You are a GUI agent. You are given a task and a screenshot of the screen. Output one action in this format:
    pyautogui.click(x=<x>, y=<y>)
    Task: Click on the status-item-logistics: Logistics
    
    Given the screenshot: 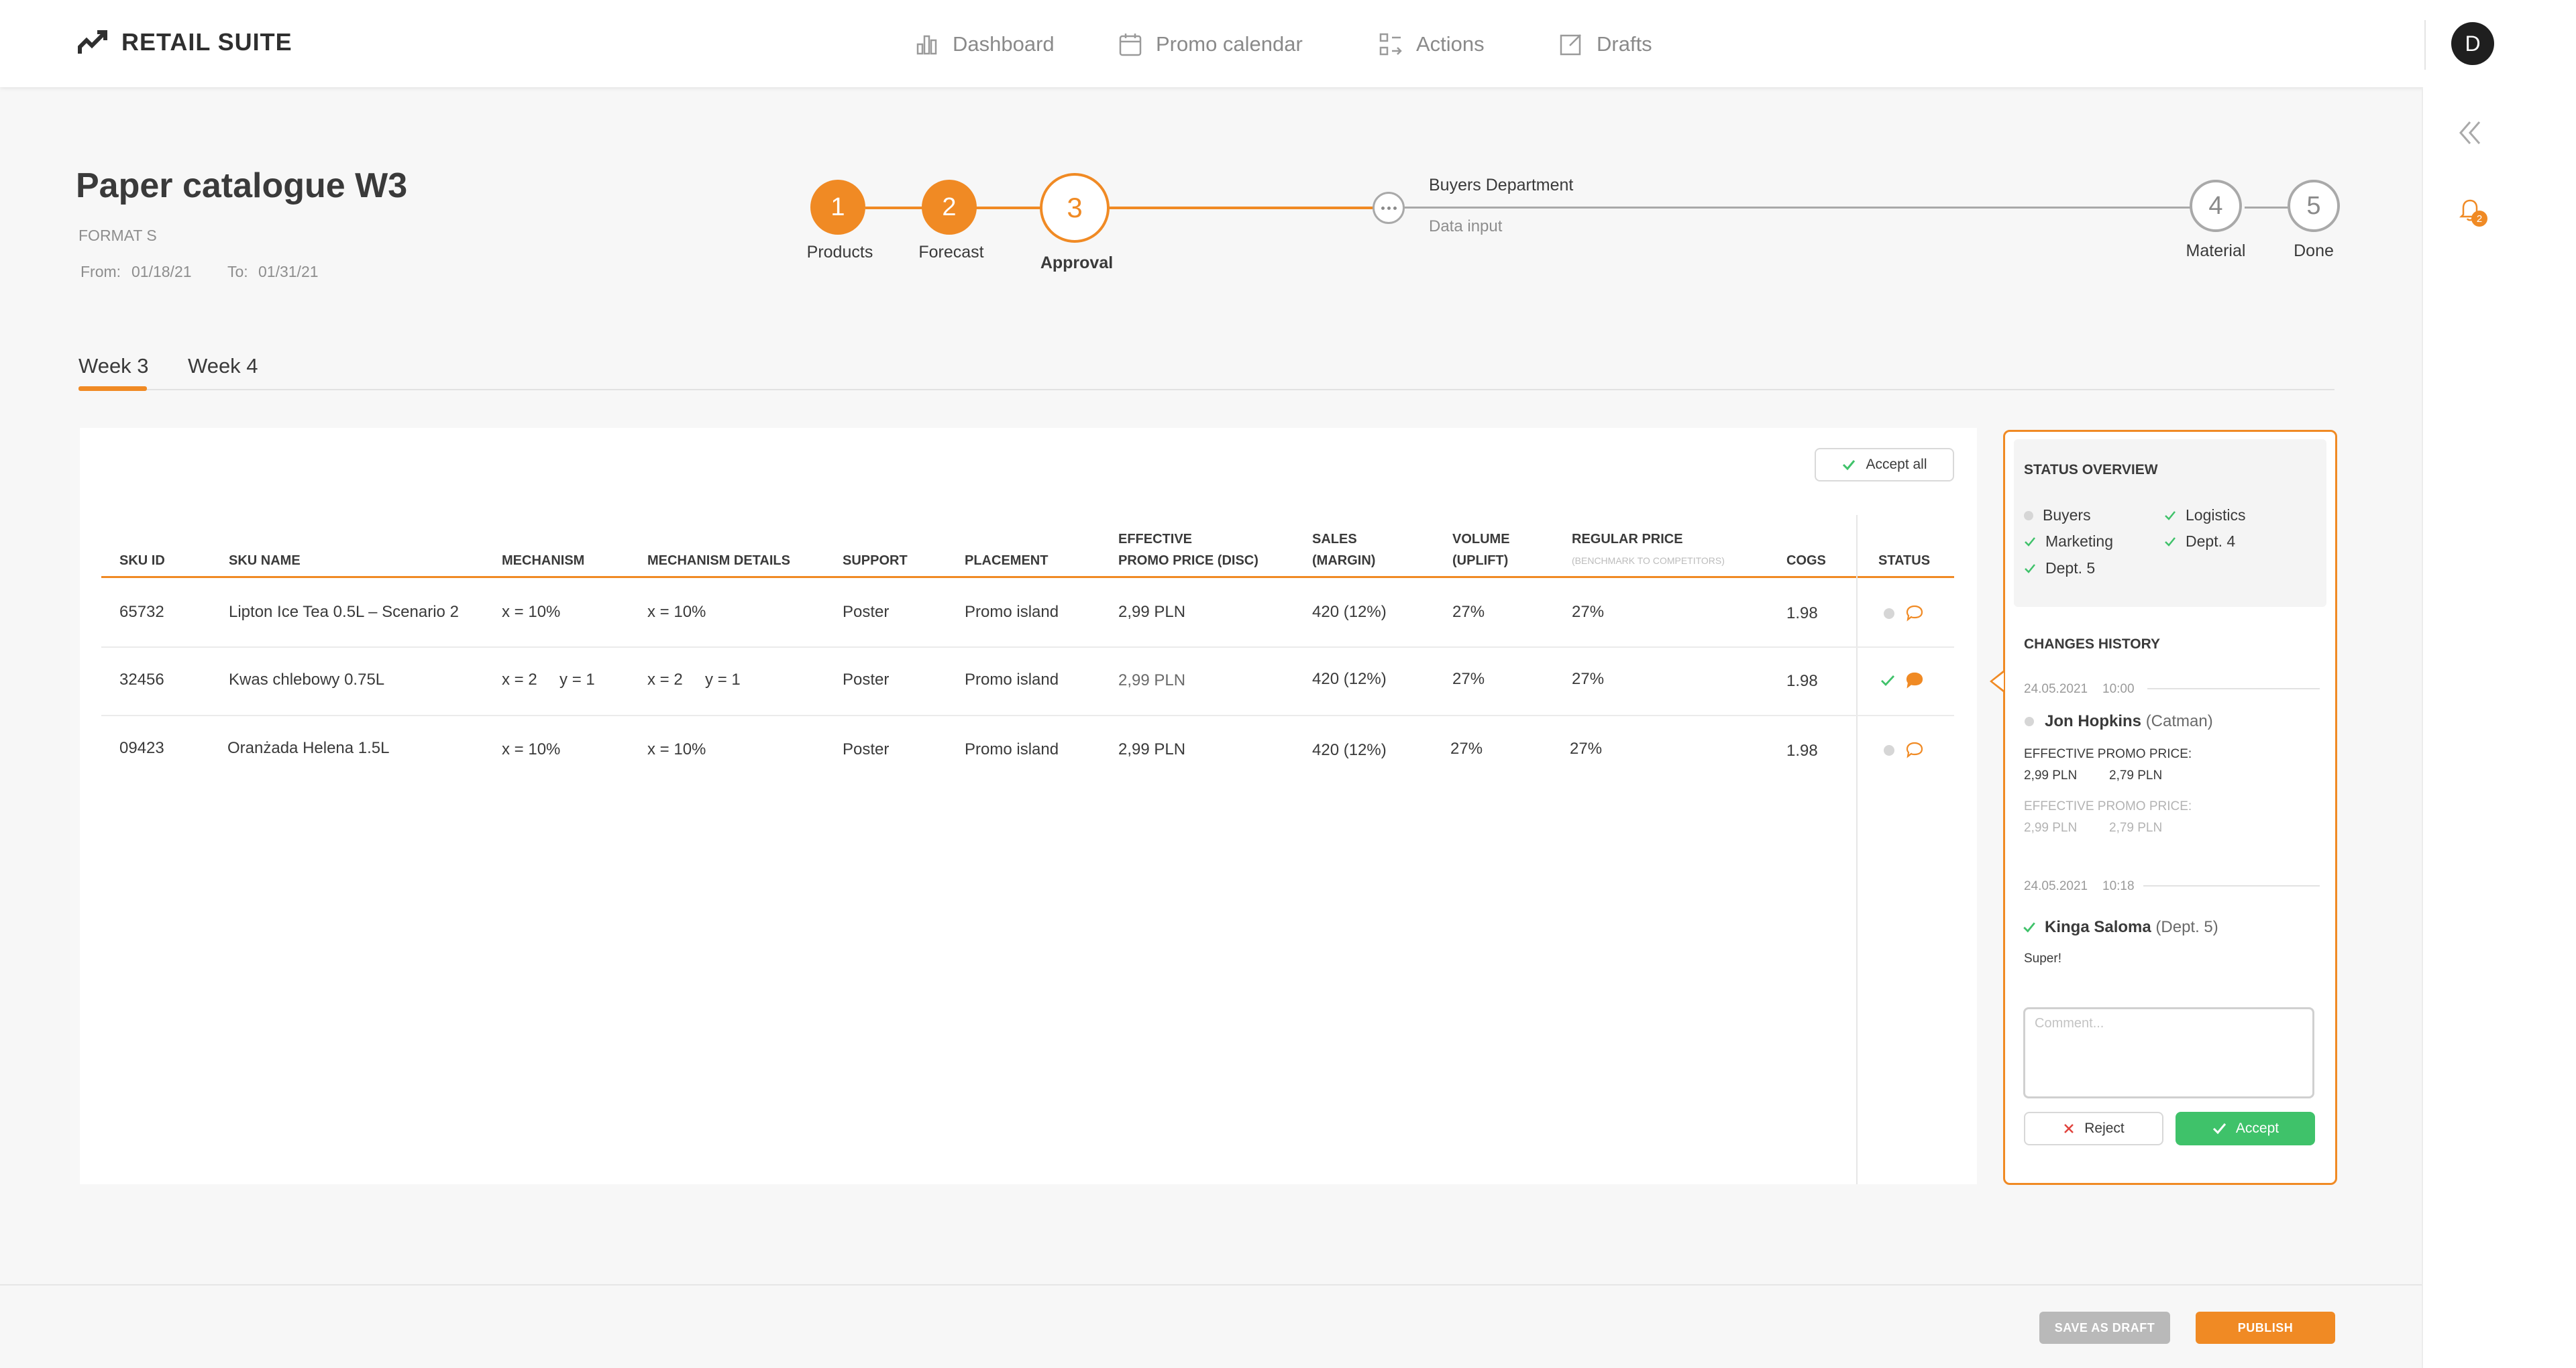 What is the action you would take?
    pyautogui.click(x=2204, y=515)
    